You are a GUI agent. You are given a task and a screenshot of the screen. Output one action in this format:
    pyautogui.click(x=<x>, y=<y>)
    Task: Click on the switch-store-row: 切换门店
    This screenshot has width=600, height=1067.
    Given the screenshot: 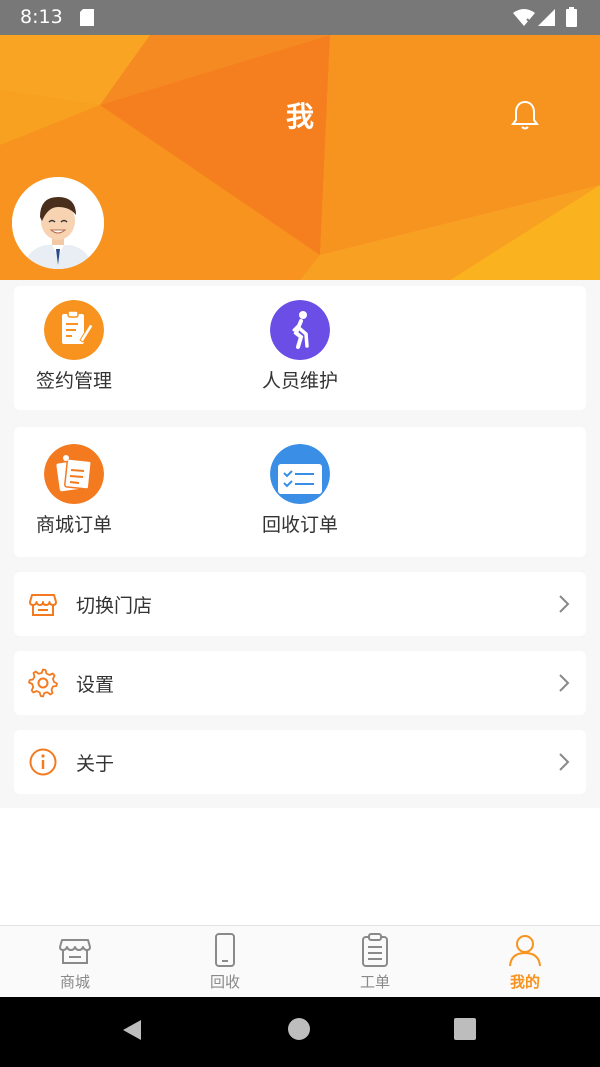 What is the action you would take?
    pyautogui.click(x=300, y=604)
    